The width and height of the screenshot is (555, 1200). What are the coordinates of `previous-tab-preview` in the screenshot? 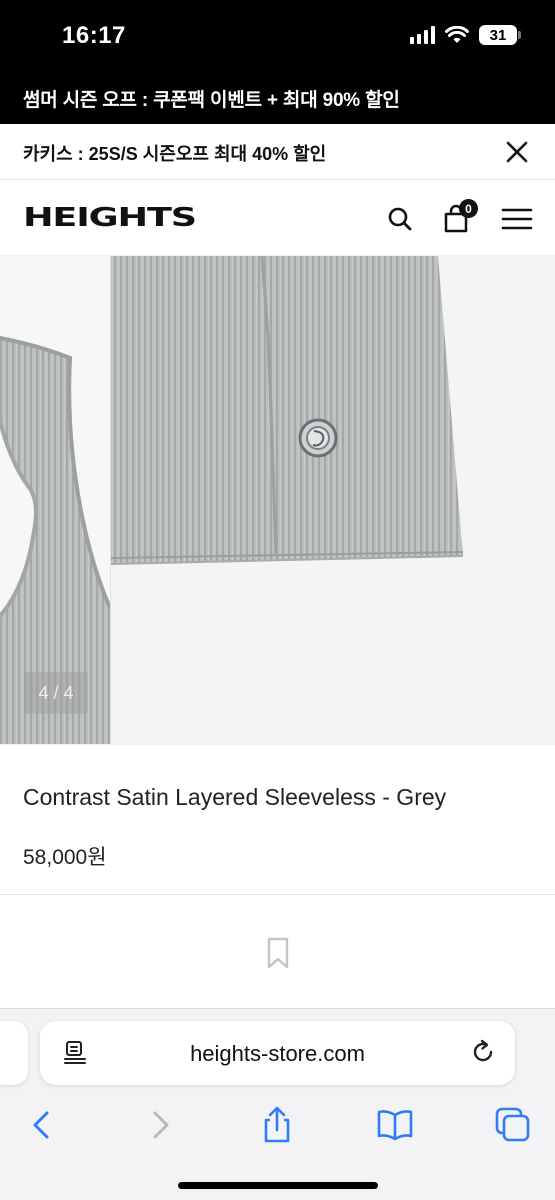 It's located at (14, 1053).